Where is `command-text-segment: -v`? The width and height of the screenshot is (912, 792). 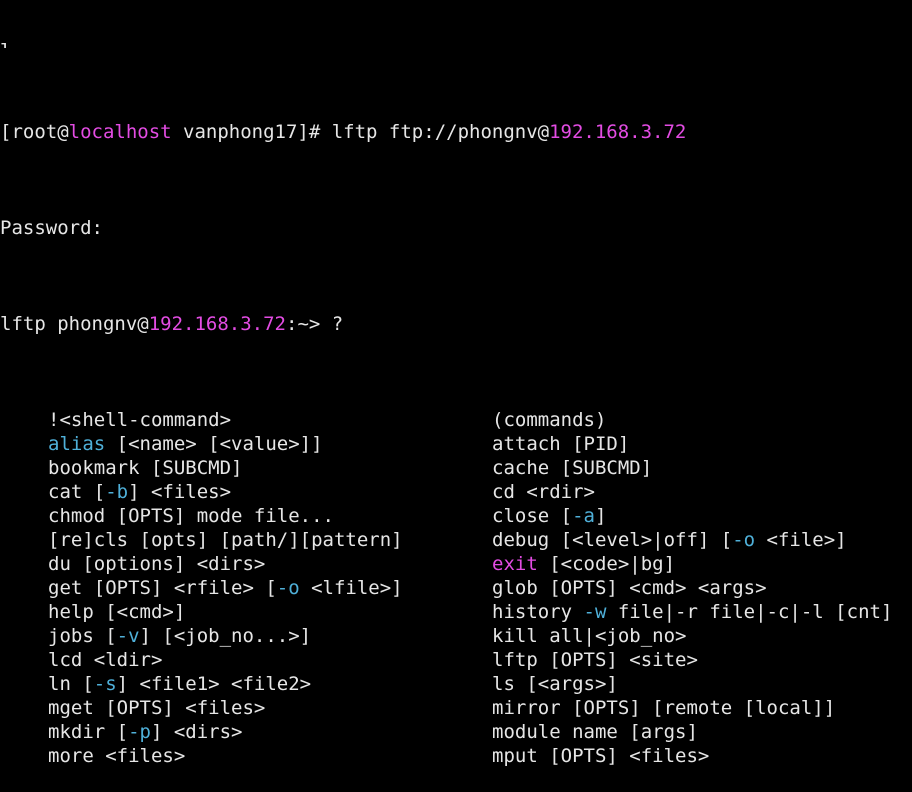 command-text-segment: -v is located at coordinates (128, 636).